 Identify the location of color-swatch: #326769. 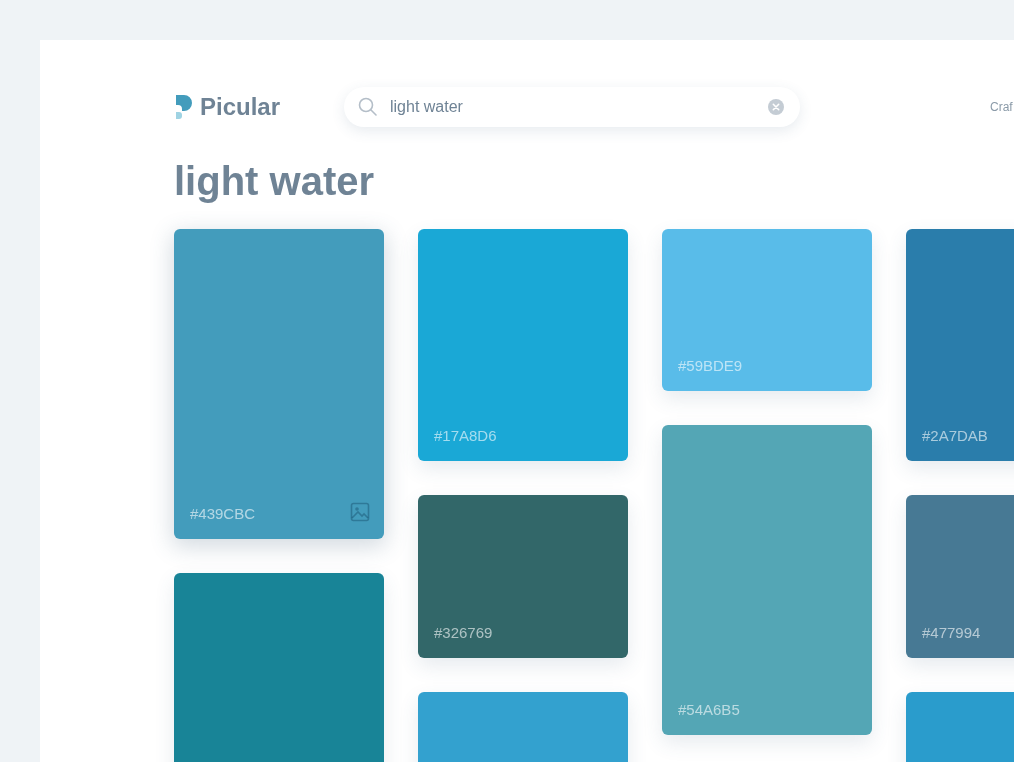
(523, 576).